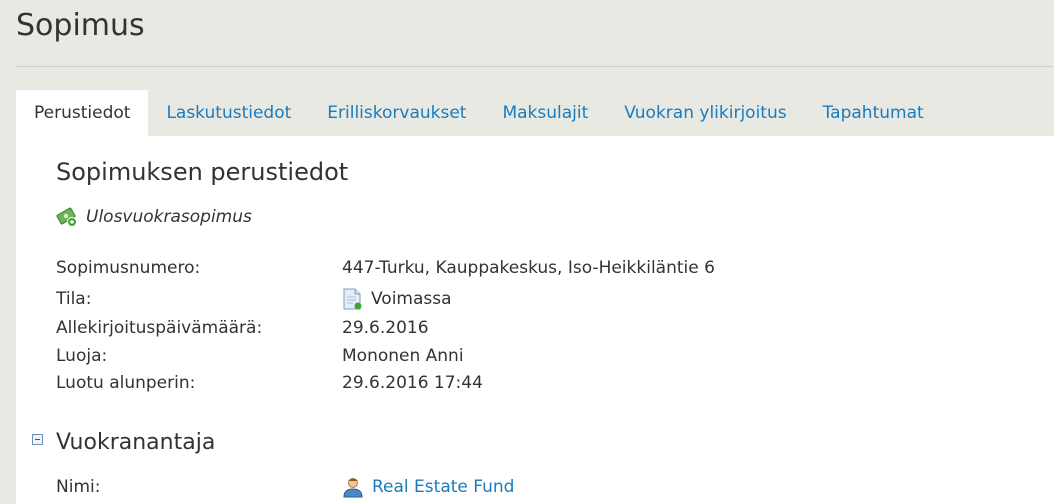 The width and height of the screenshot is (1054, 504). What do you see at coordinates (159, 328) in the screenshot?
I see `field-label: Allekirjoituspäivämäärä:` at bounding box center [159, 328].